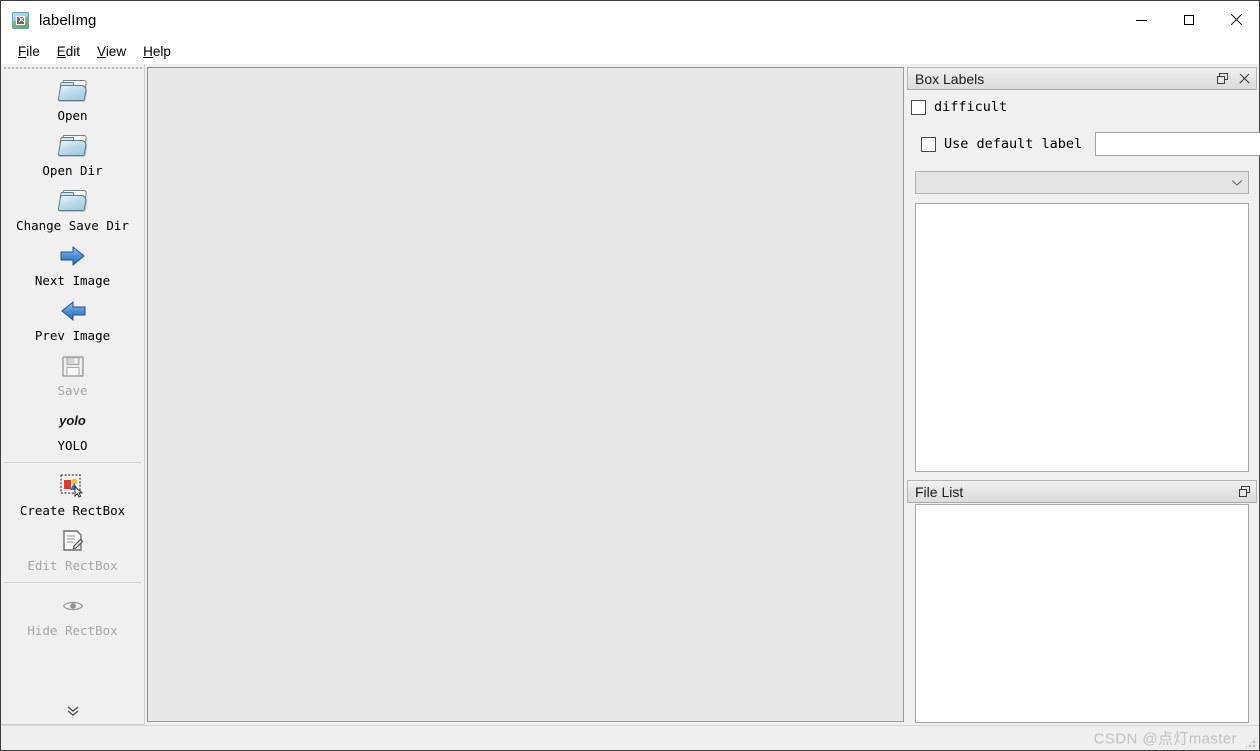 The image size is (1260, 751). I want to click on file-list, so click(1082, 613).